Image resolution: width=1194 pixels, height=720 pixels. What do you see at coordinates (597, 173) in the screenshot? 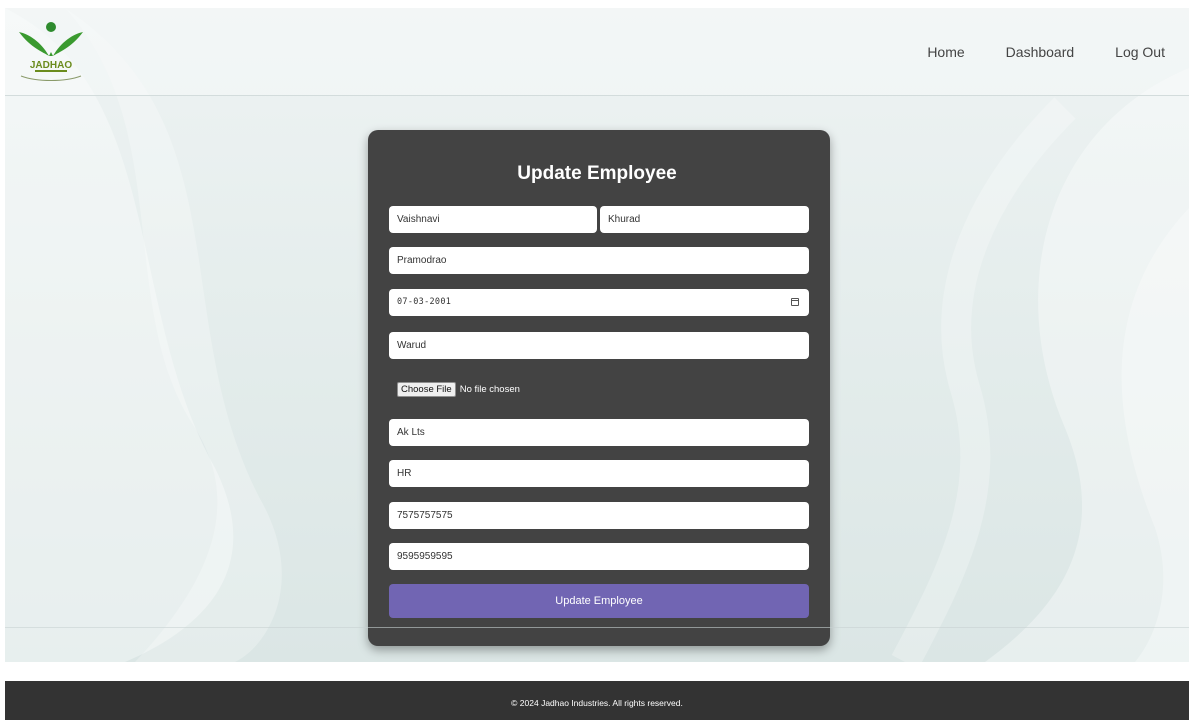
I see `form-title: Update Employee` at bounding box center [597, 173].